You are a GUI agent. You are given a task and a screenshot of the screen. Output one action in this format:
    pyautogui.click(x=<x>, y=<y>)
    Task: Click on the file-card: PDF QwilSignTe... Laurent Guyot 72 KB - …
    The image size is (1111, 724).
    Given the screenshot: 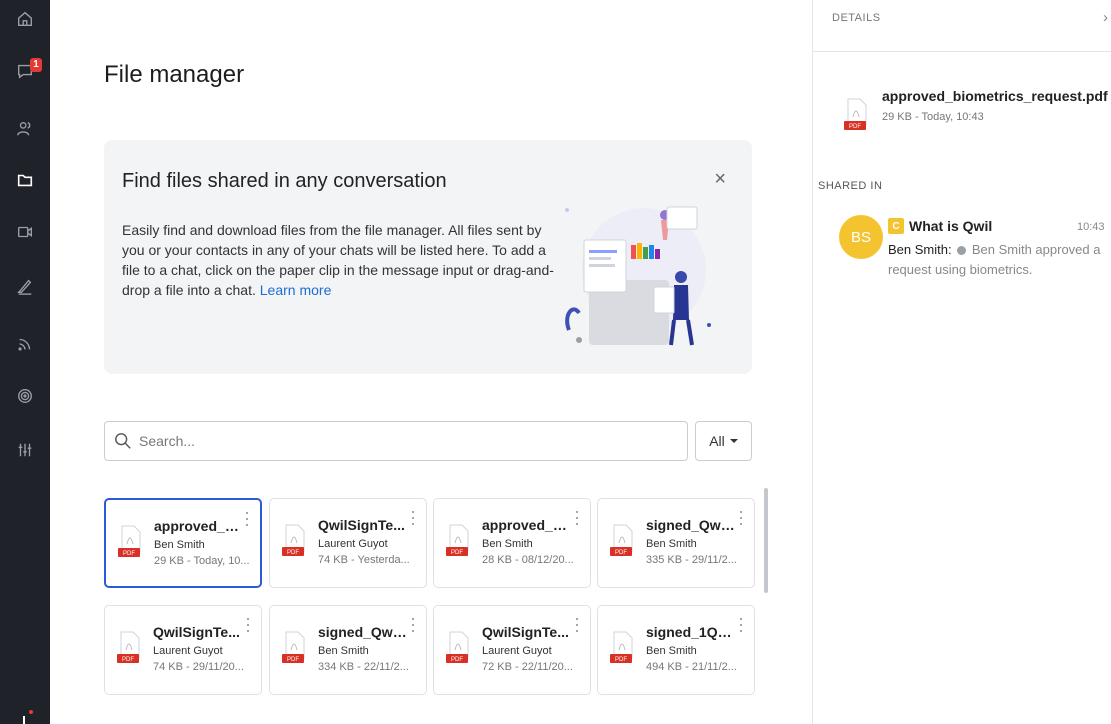 What is the action you would take?
    pyautogui.click(x=512, y=650)
    